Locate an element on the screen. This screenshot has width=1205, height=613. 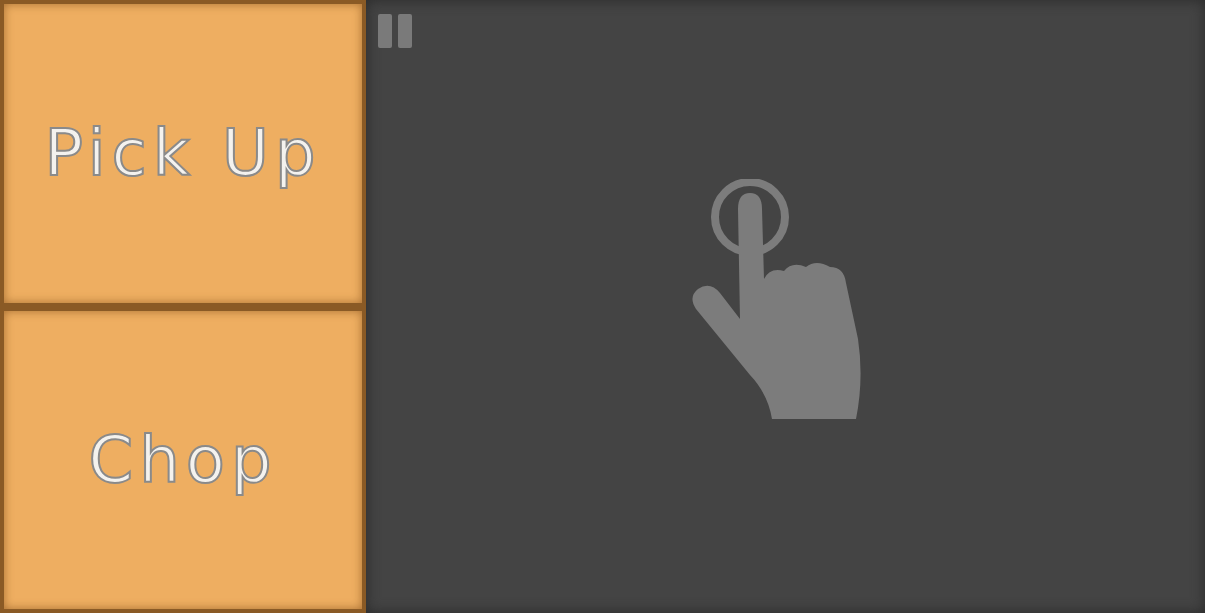
action-button: Pick Up is located at coordinates (183, 153).